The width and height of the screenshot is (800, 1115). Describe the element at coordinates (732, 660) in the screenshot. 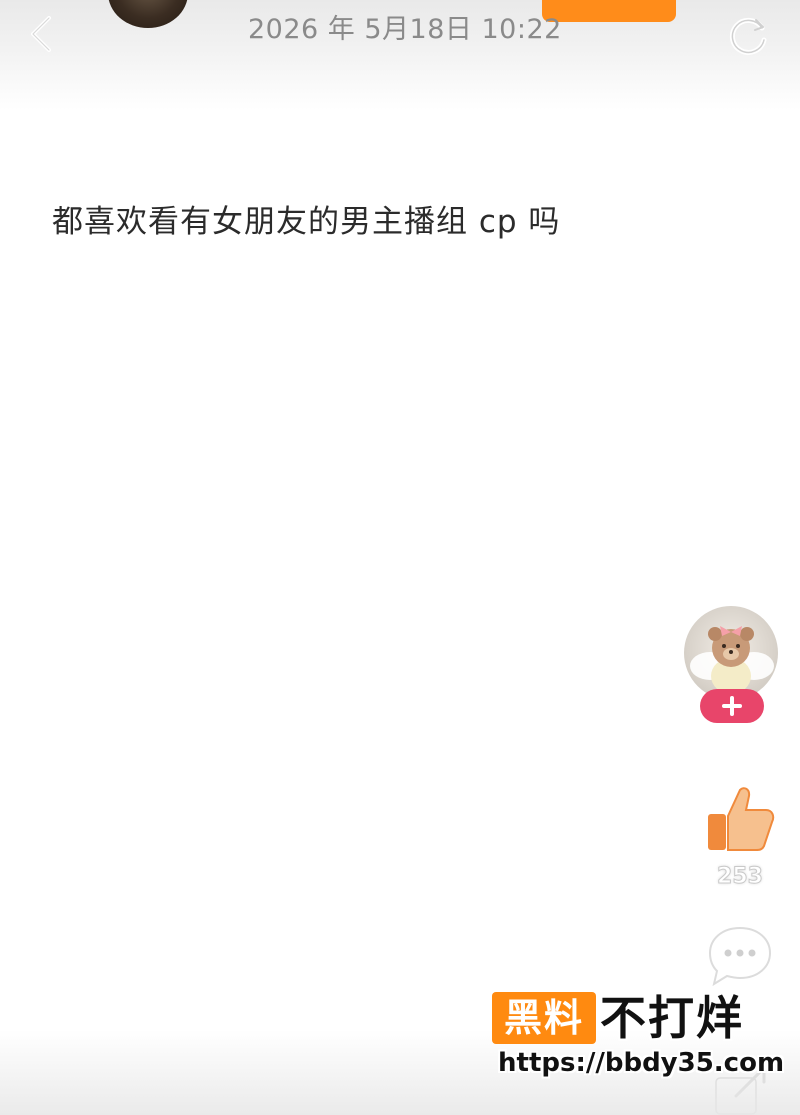

I see `teddy-bear-avatar-image` at that location.